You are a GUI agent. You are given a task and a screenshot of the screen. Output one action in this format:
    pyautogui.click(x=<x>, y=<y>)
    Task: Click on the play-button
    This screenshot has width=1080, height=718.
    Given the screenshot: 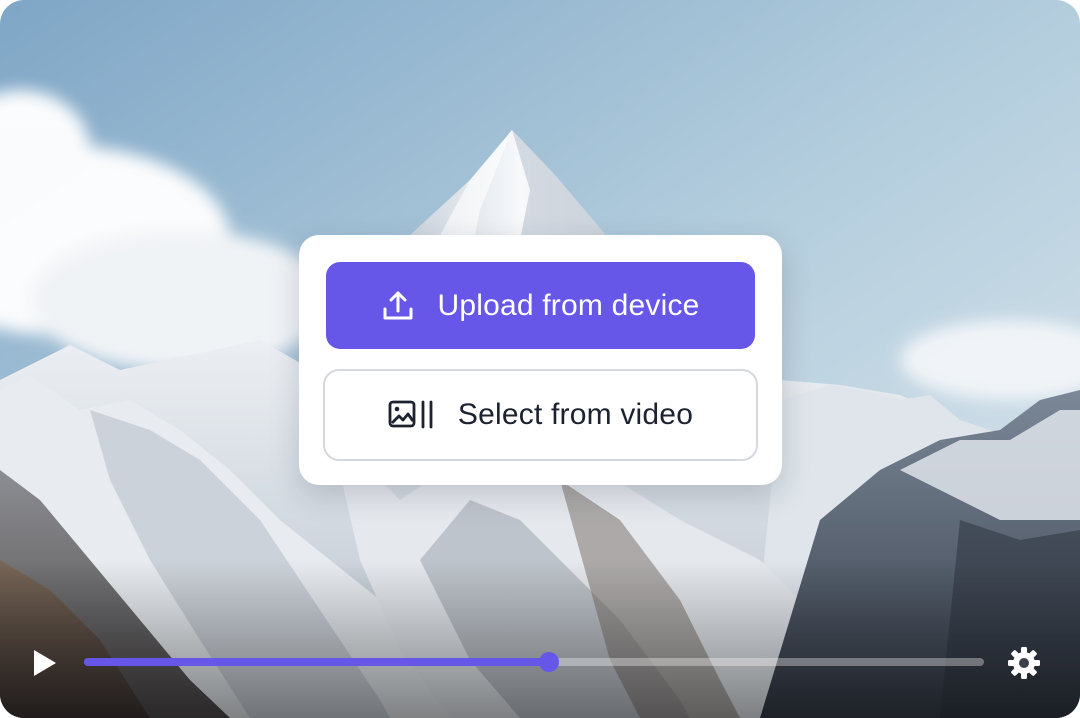 What is the action you would take?
    pyautogui.click(x=45, y=663)
    